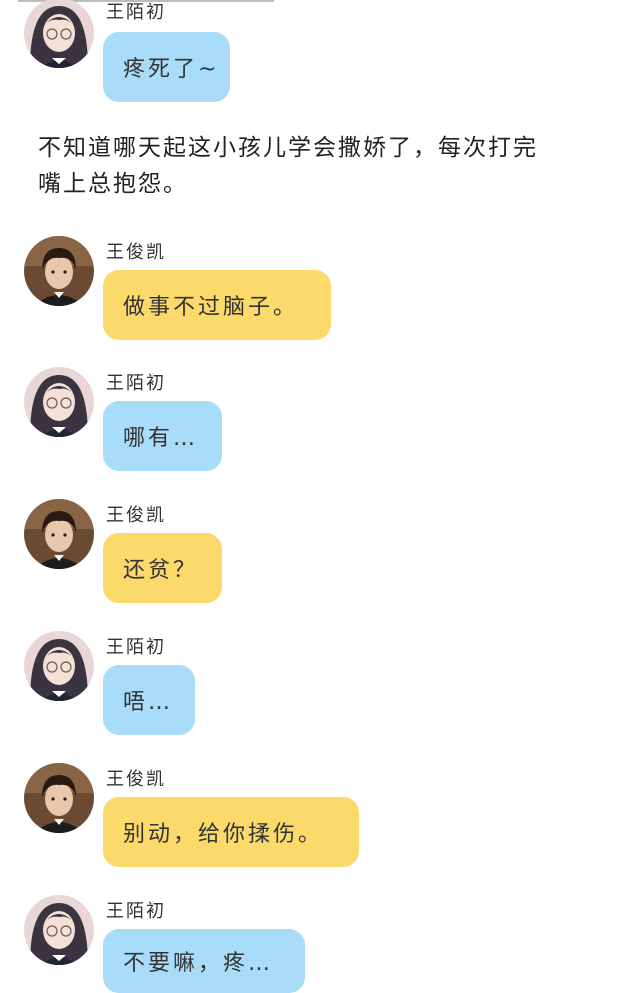 The height and width of the screenshot is (993, 640). I want to click on message-text: 疼死了~, so click(171, 69).